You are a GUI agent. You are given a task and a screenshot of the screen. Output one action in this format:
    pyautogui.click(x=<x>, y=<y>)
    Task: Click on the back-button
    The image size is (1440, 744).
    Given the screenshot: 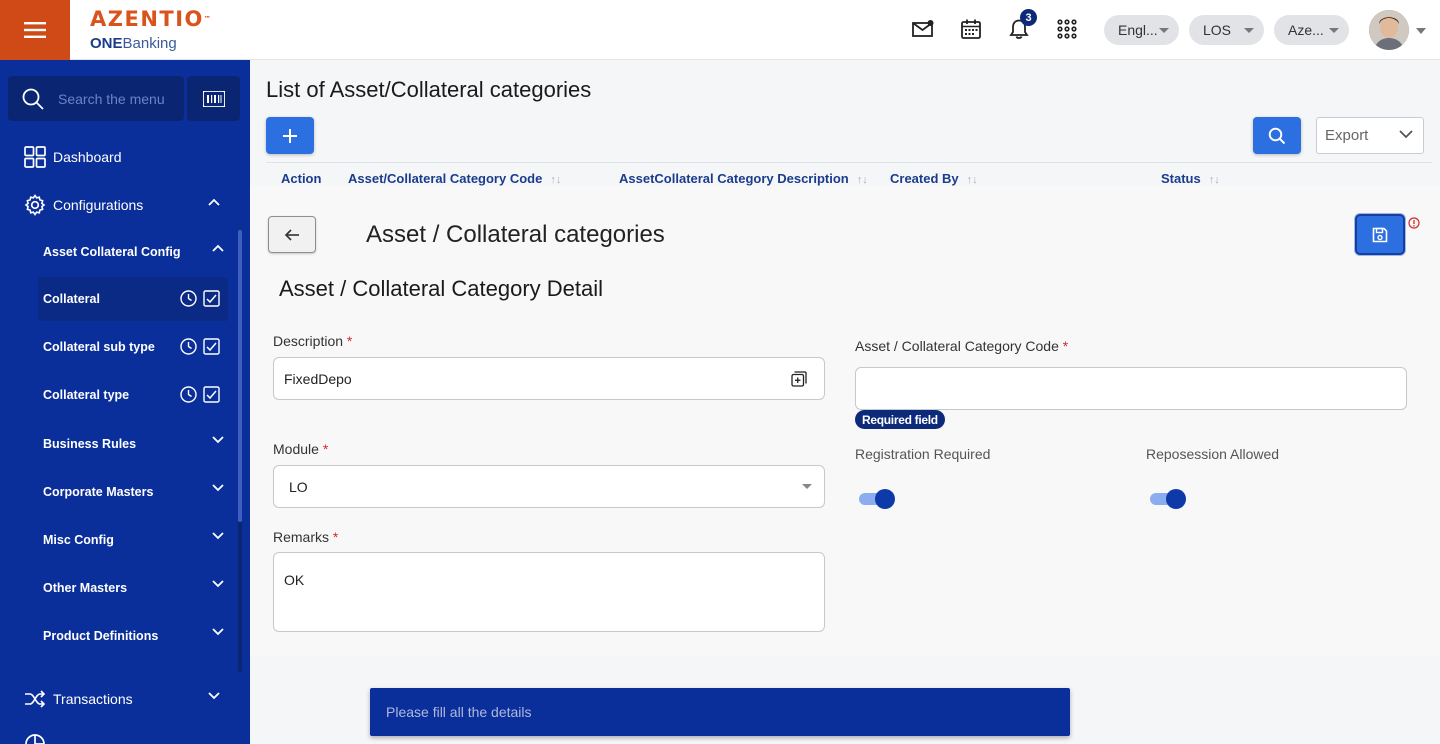 What is the action you would take?
    pyautogui.click(x=292, y=234)
    